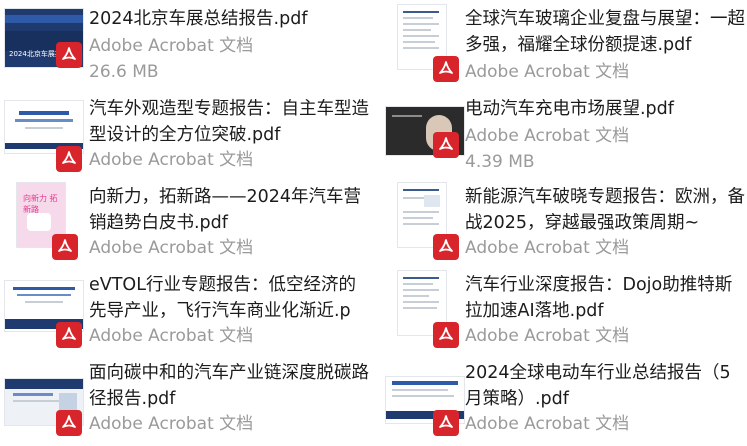 Image resolution: width=747 pixels, height=446 pixels. What do you see at coordinates (229, 386) in the screenshot?
I see `file-title: 面向碳中和的汽车产业链深度脱碳路径报告.pdf` at bounding box center [229, 386].